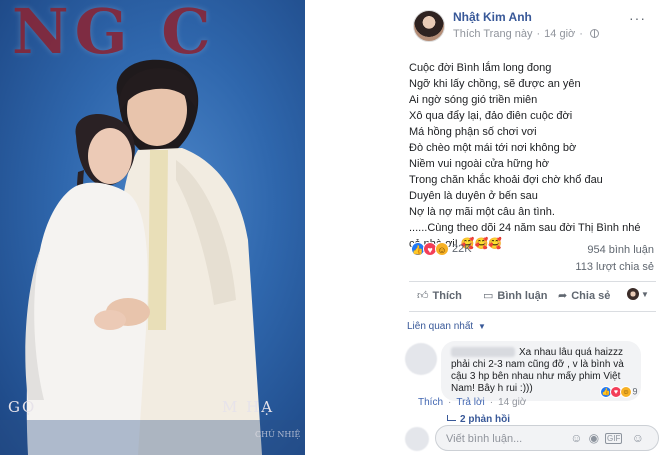  Describe the element at coordinates (278, 434) in the screenshot. I see `photo-credit-small: CHỦ NHIỆ` at that location.